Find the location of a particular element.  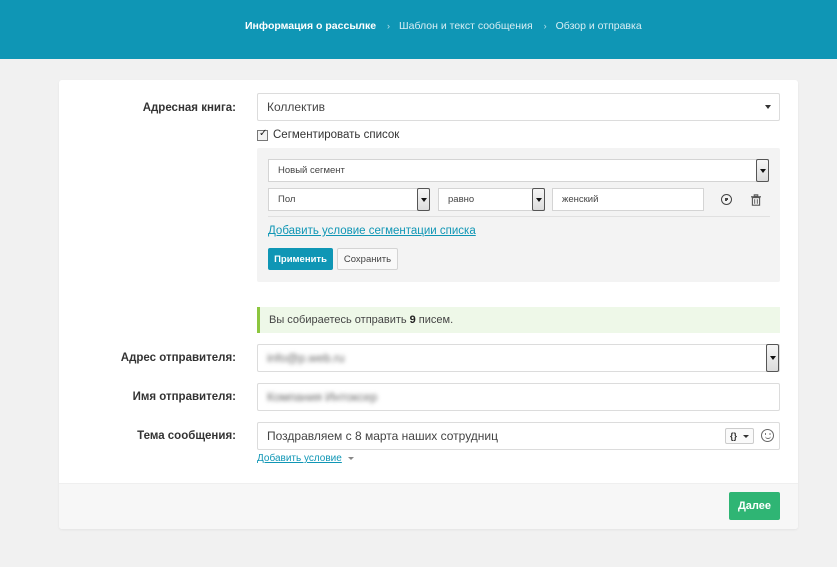

trash-icon is located at coordinates (756, 200).